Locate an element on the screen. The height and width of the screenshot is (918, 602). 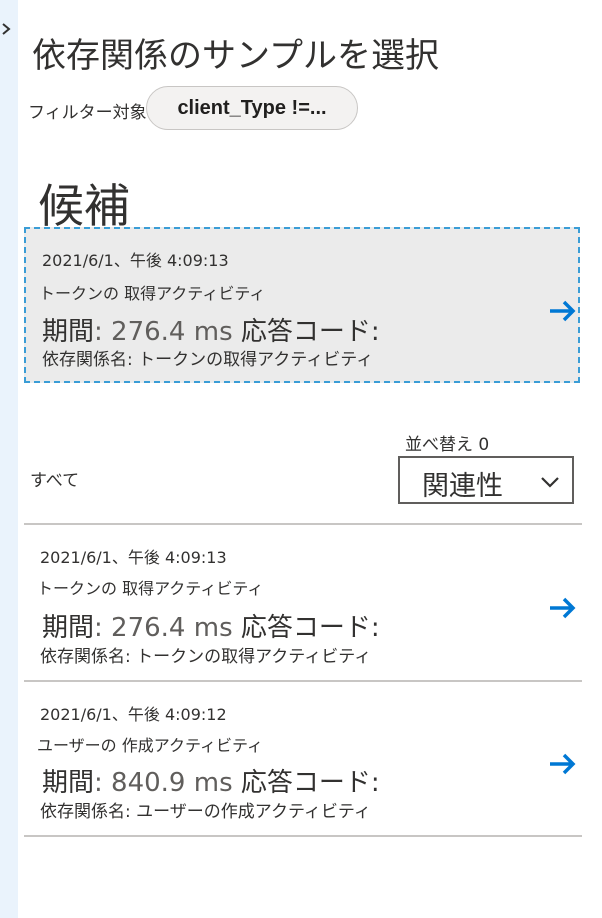
list-divider is located at coordinates (303, 836).